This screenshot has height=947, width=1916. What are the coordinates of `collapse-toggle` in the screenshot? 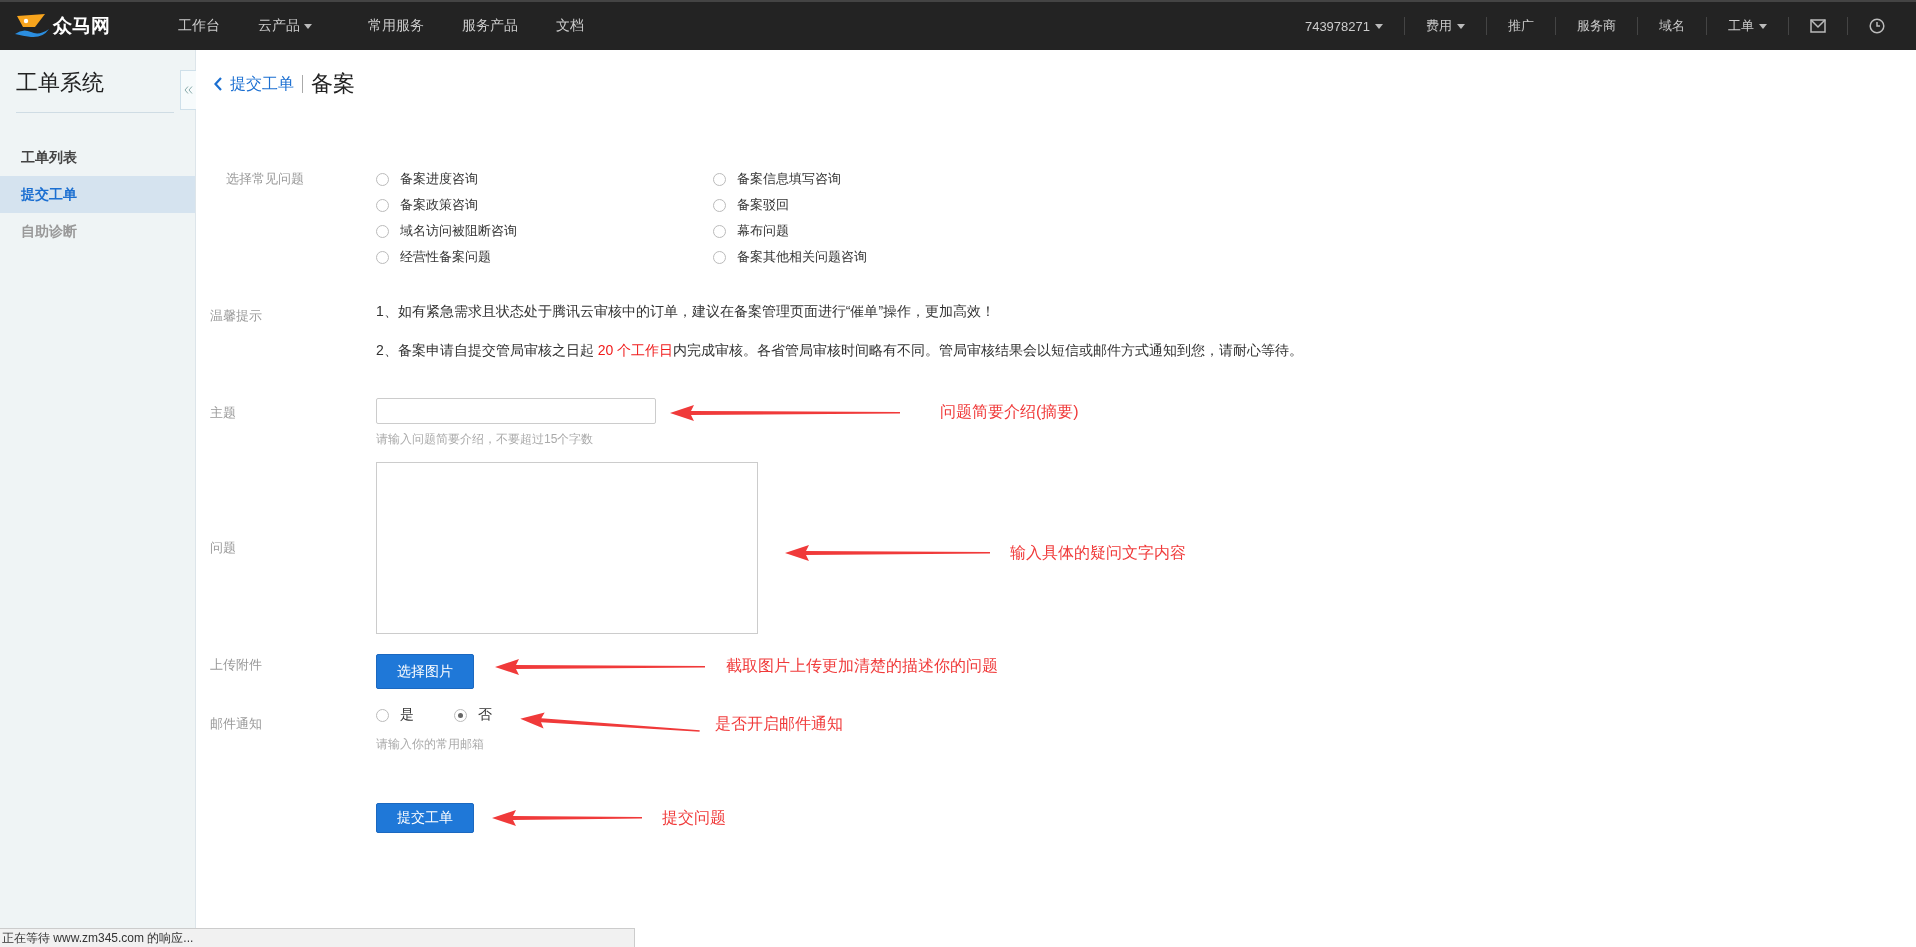 It's located at (188, 90).